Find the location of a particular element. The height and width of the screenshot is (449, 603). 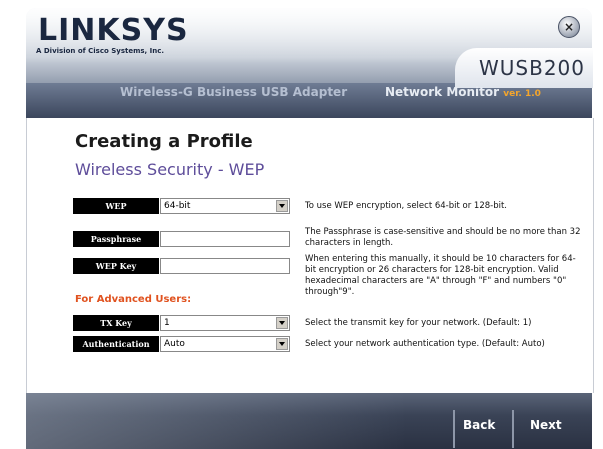

wep-label: WEP is located at coordinates (116, 206).